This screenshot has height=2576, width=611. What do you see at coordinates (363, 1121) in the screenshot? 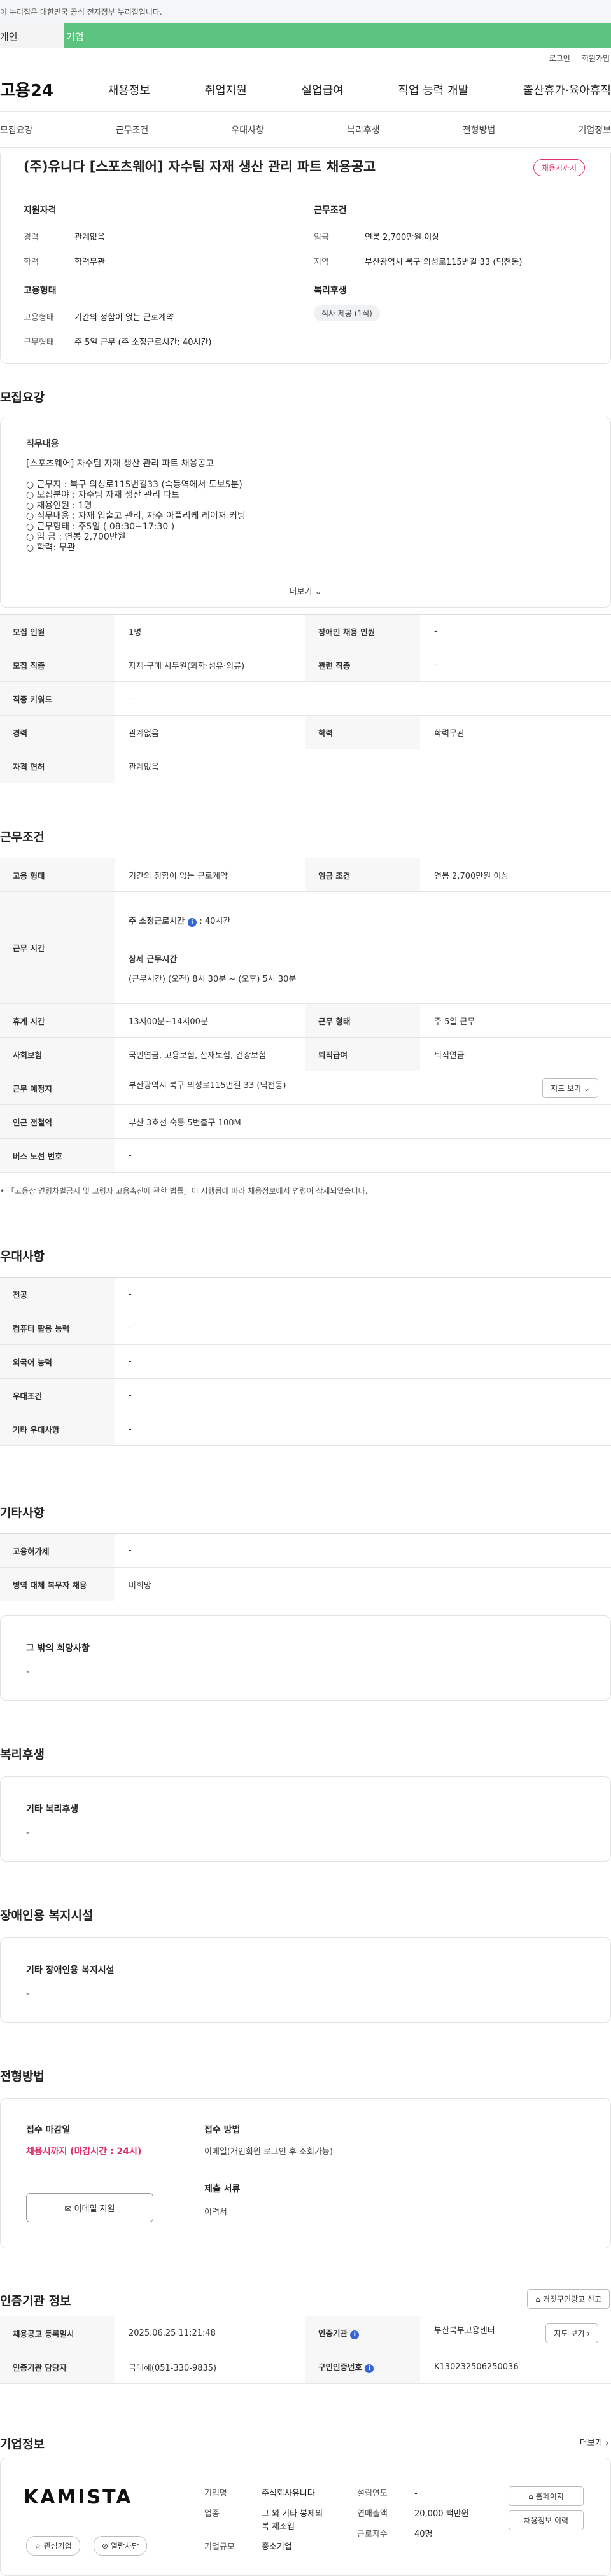
I see `table-cell: 부산 3호선 숙등 5번출구 100M` at bounding box center [363, 1121].